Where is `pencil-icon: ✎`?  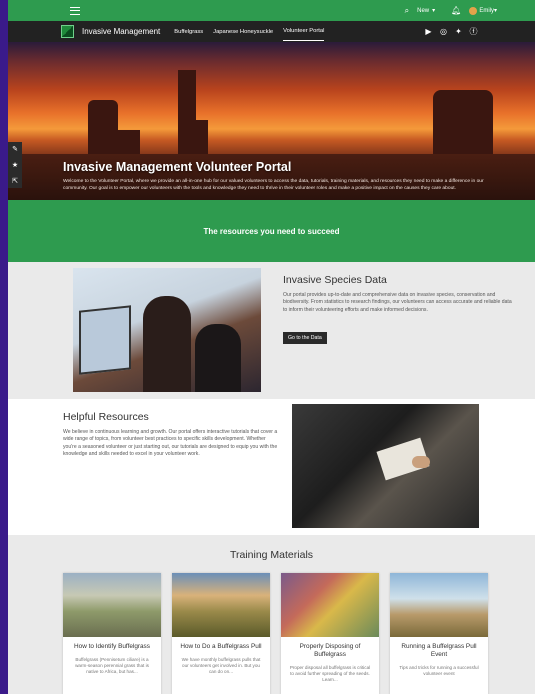
pencil-icon: ✎ is located at coordinates (15, 149).